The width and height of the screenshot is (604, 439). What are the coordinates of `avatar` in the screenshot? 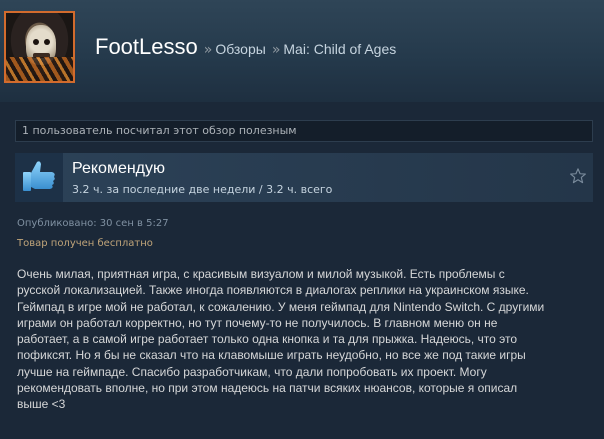 It's located at (39, 47).